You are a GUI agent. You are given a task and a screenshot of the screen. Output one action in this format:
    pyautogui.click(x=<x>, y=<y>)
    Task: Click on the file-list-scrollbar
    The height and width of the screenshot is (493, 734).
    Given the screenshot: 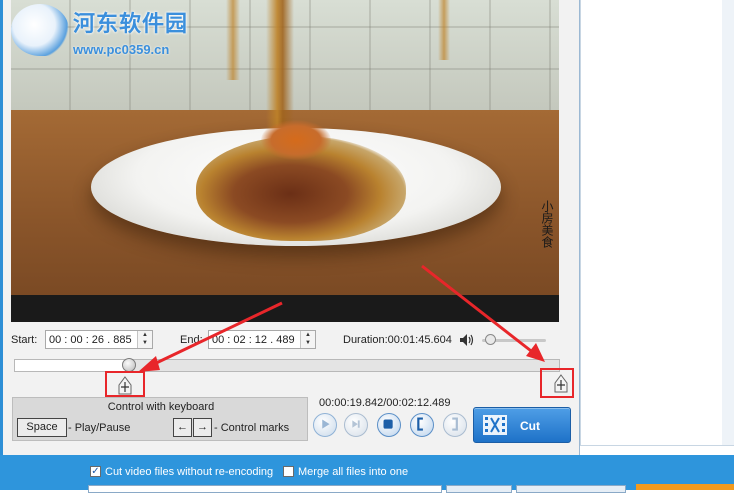 What is the action you would take?
    pyautogui.click(x=728, y=222)
    